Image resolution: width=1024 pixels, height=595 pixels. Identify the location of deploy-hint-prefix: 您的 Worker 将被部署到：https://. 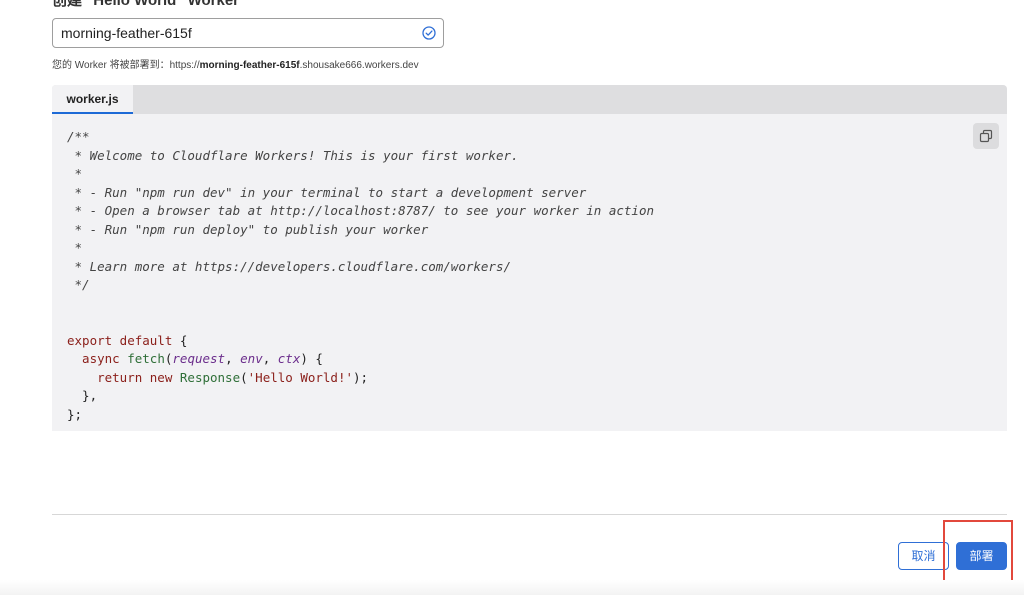
(126, 65).